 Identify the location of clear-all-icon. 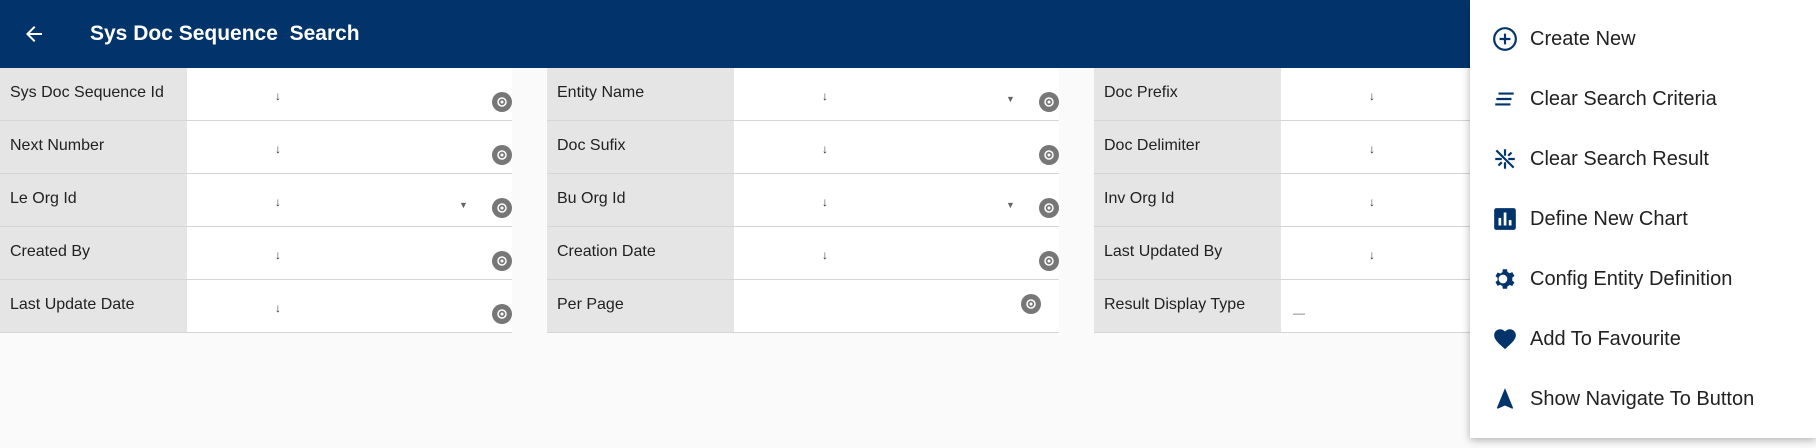
(1505, 159).